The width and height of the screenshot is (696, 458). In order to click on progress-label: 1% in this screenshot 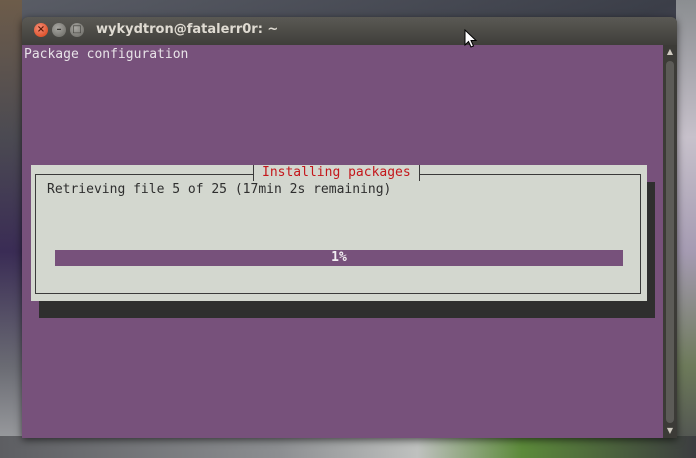, I will do `click(339, 257)`.